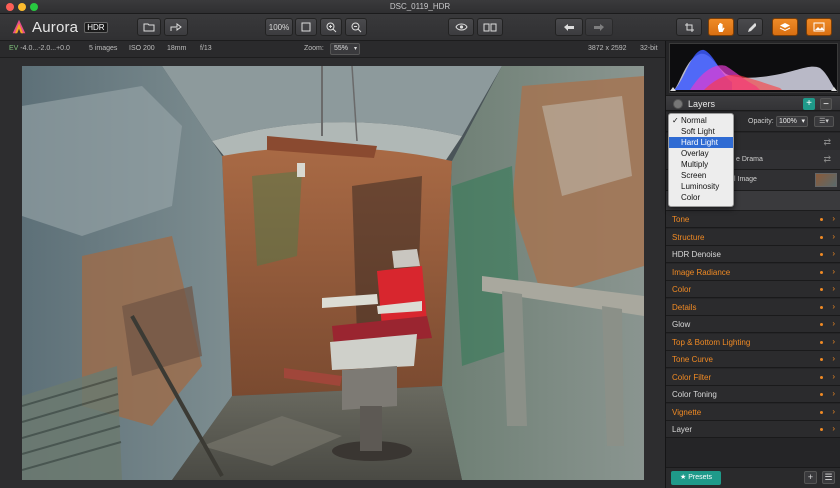  I want to click on chevron-down-icon: ▾, so click(803, 121).